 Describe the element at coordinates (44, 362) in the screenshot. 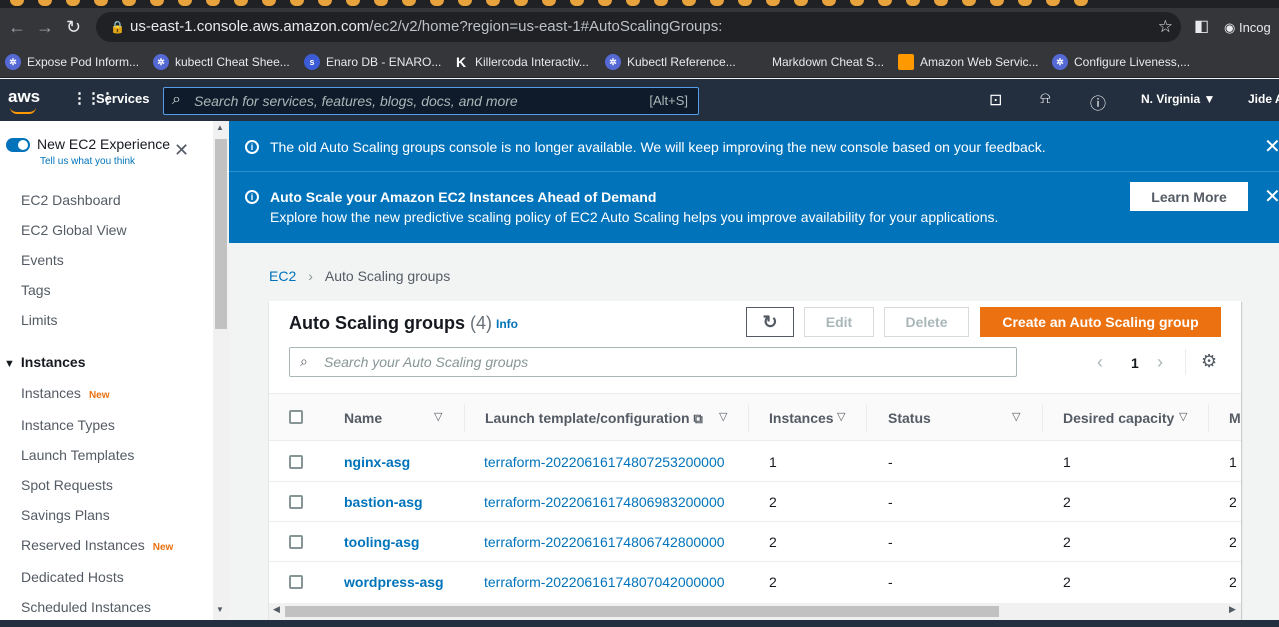

I see `sidebar-section-instances: ▼ Instances` at that location.